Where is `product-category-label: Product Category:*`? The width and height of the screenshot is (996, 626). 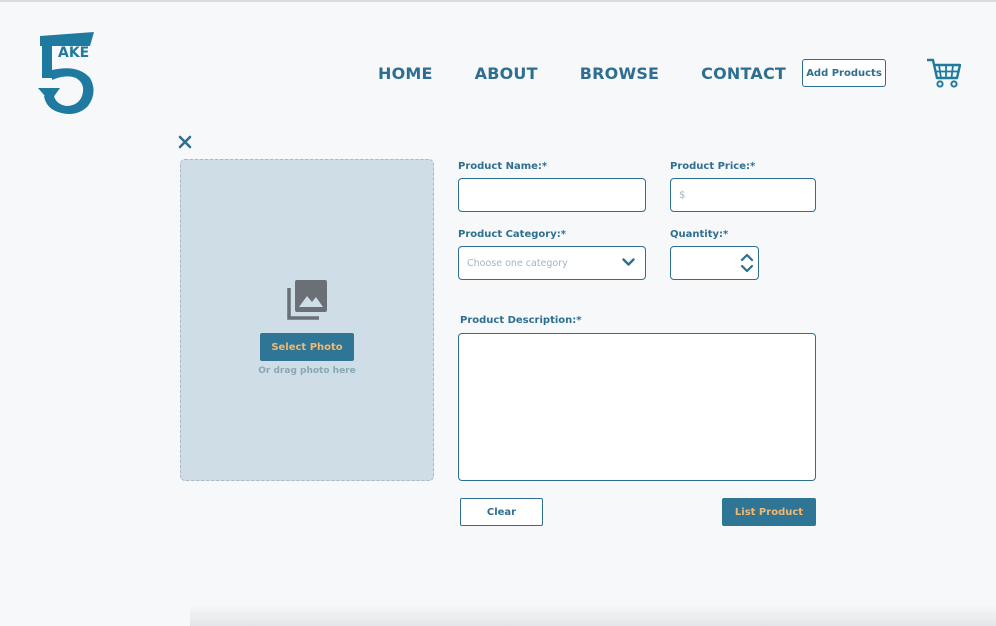
product-category-label: Product Category:* is located at coordinates (512, 234).